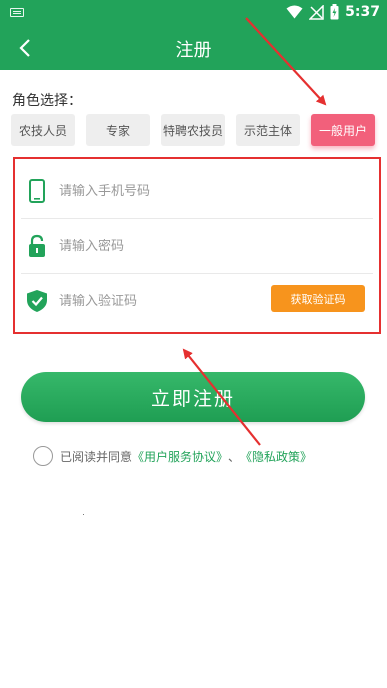 The image size is (387, 688). I want to click on agreement-row: 已阅读并同意 《用户服务协议》 、 《隐私政策》, so click(172, 456).